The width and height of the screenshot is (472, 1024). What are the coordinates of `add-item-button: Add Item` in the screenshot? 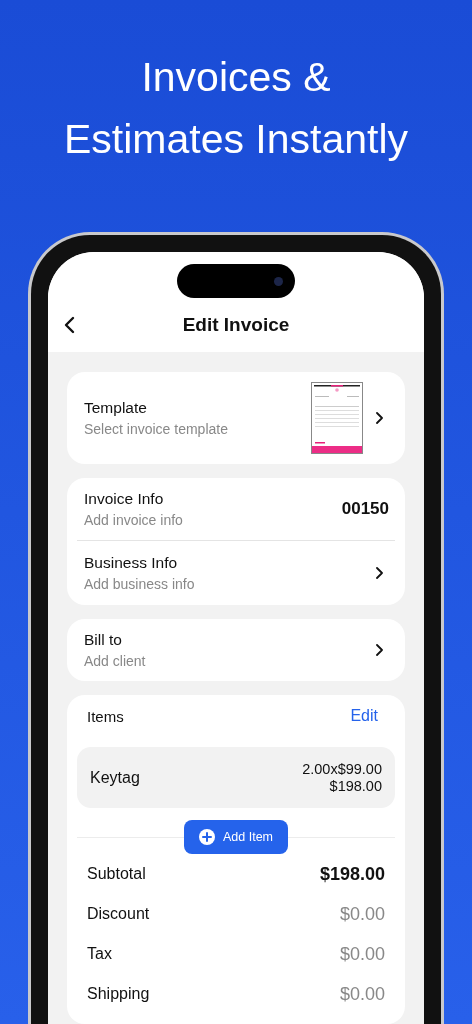 It's located at (236, 837).